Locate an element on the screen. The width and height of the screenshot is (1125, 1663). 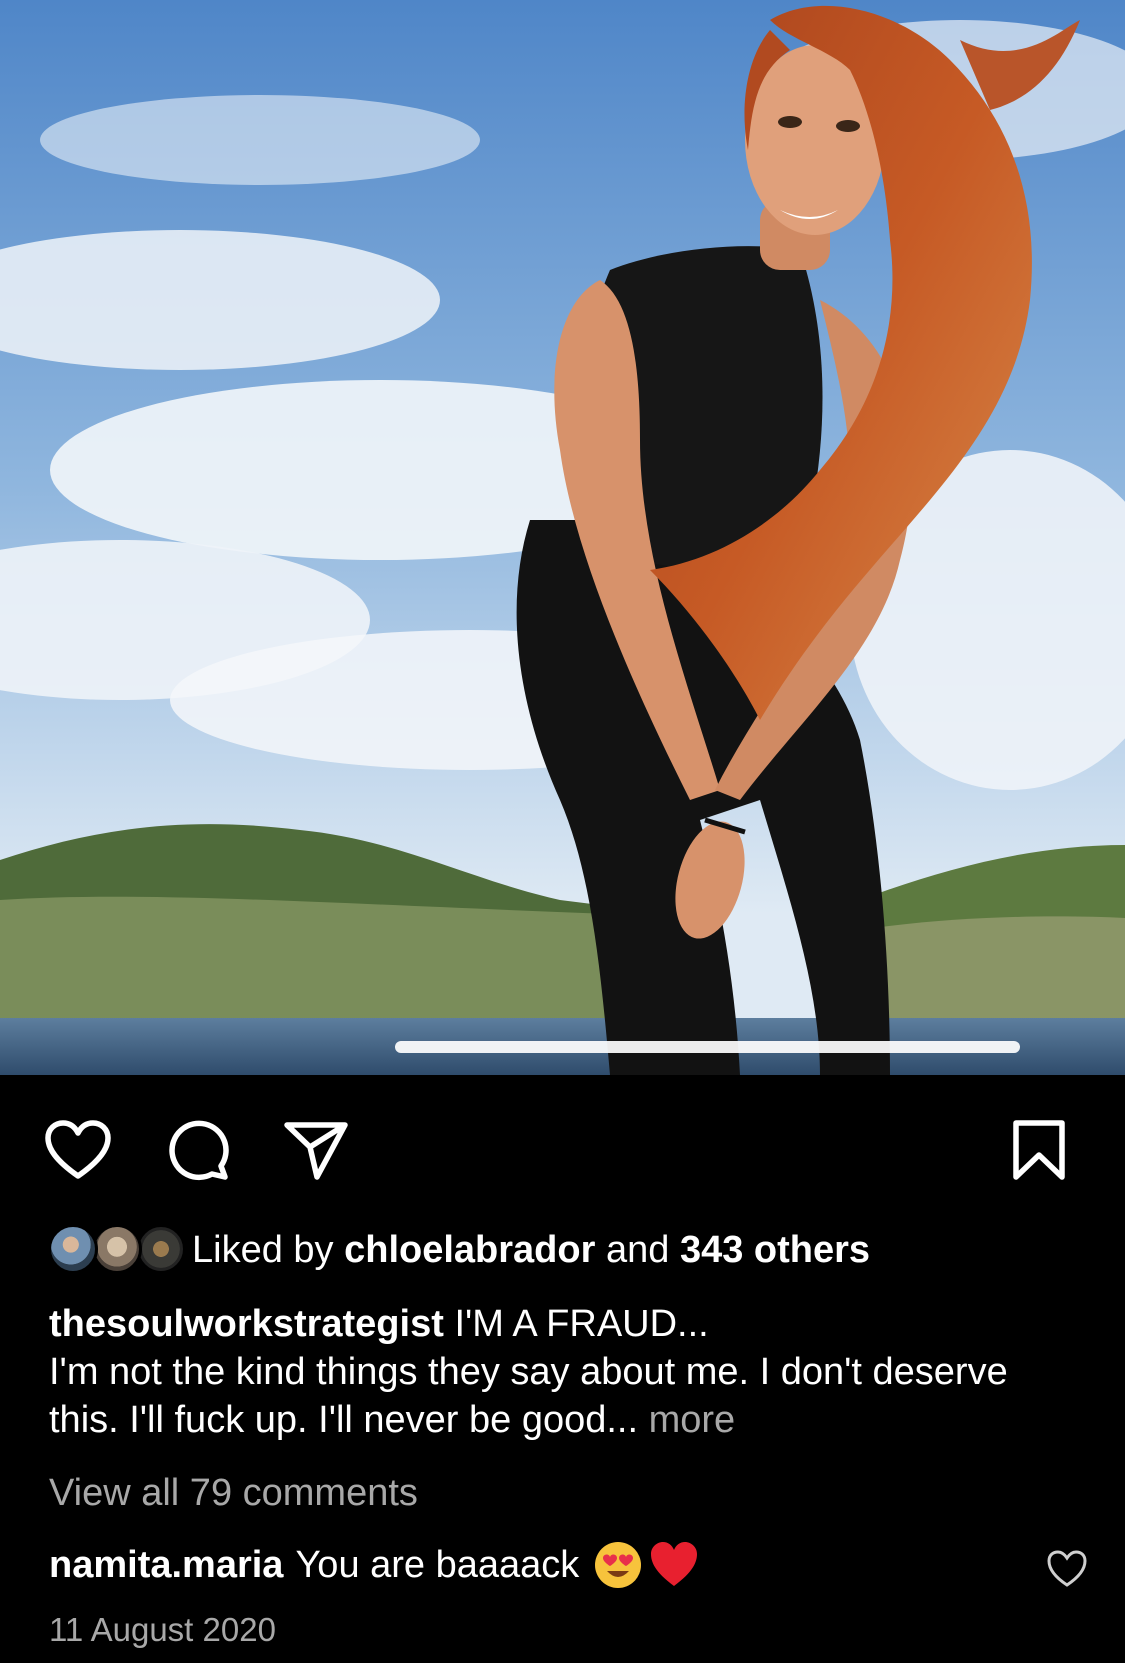
share-button is located at coordinates (316, 1150).